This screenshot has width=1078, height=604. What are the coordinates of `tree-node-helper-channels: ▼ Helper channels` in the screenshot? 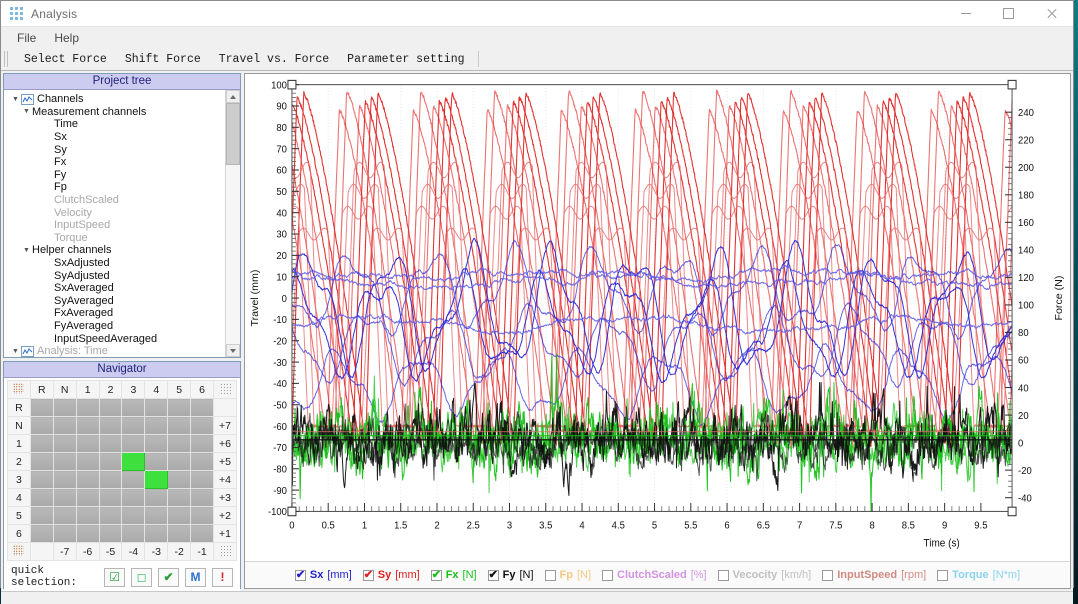 It's located at (114, 250).